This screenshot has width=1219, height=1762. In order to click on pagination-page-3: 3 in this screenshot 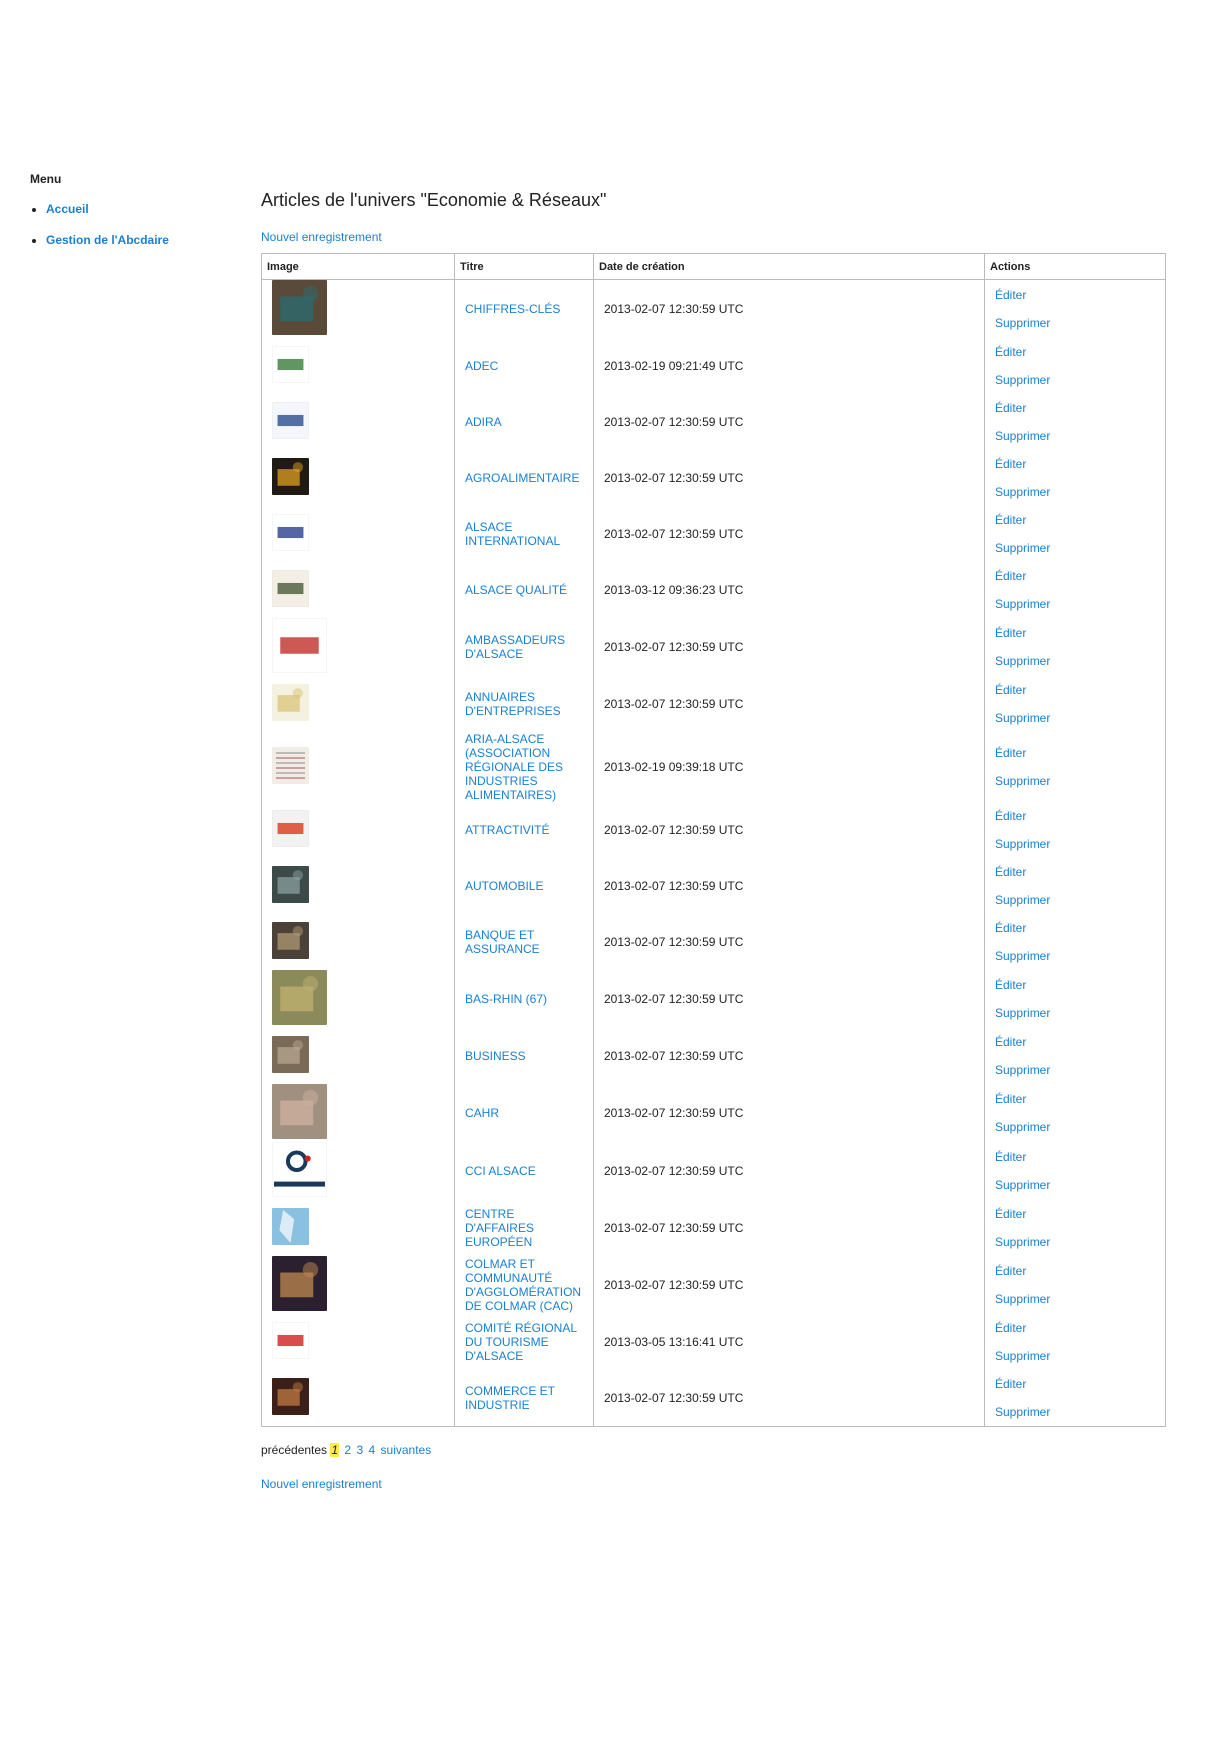, I will do `click(359, 1450)`.